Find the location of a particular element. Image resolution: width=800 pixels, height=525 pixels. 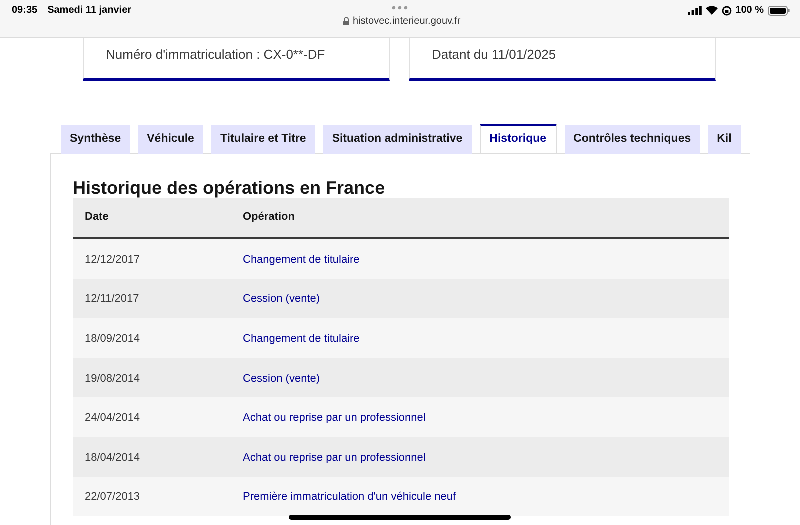

url-text: histovec.interieur.gouv.fr is located at coordinates (407, 21).